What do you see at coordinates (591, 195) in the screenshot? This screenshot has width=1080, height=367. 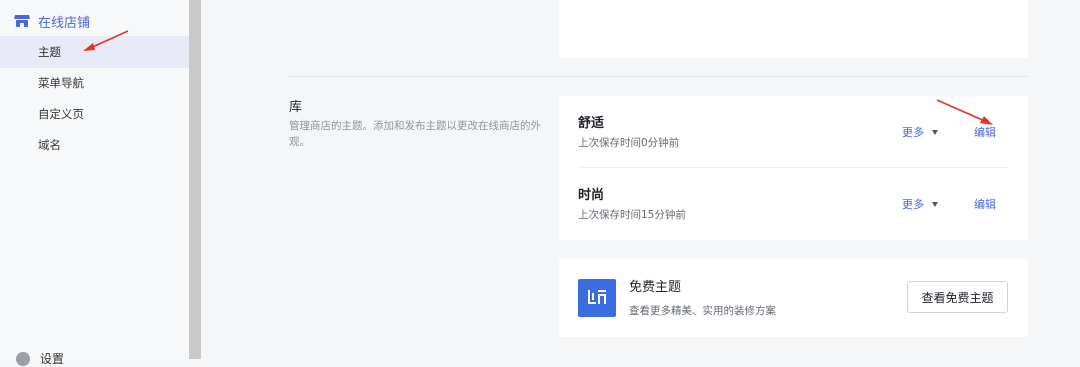 I see `theme-name: 时尚` at bounding box center [591, 195].